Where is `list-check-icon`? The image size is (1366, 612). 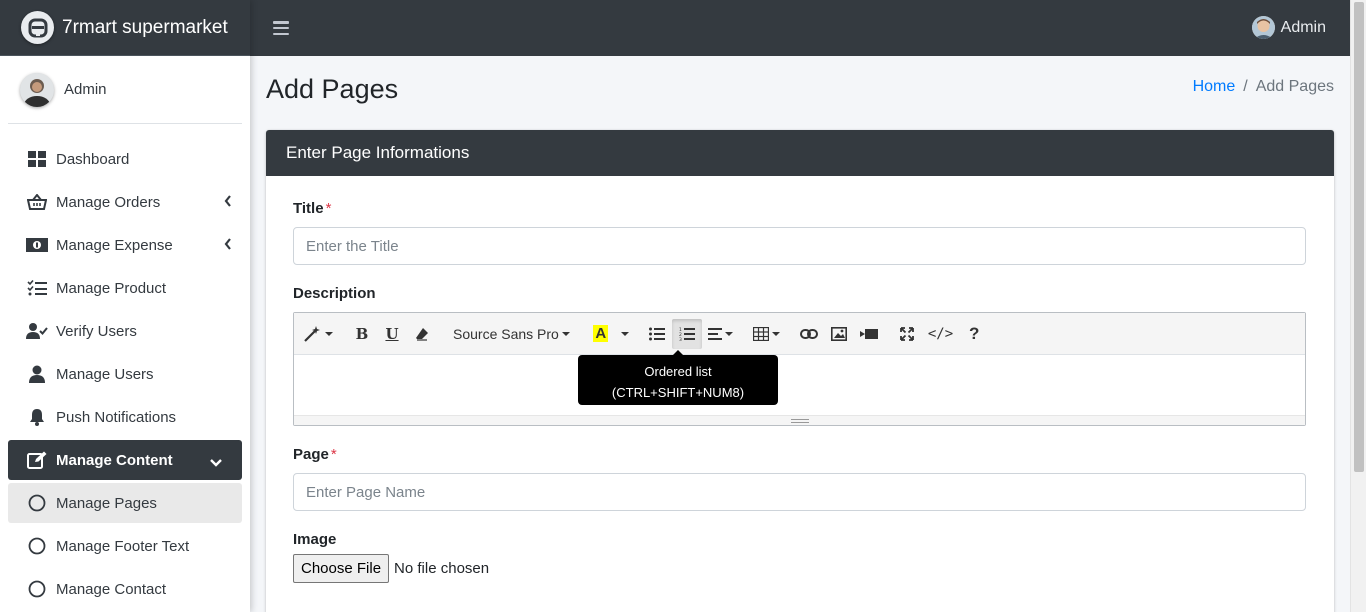
list-check-icon is located at coordinates (37, 288).